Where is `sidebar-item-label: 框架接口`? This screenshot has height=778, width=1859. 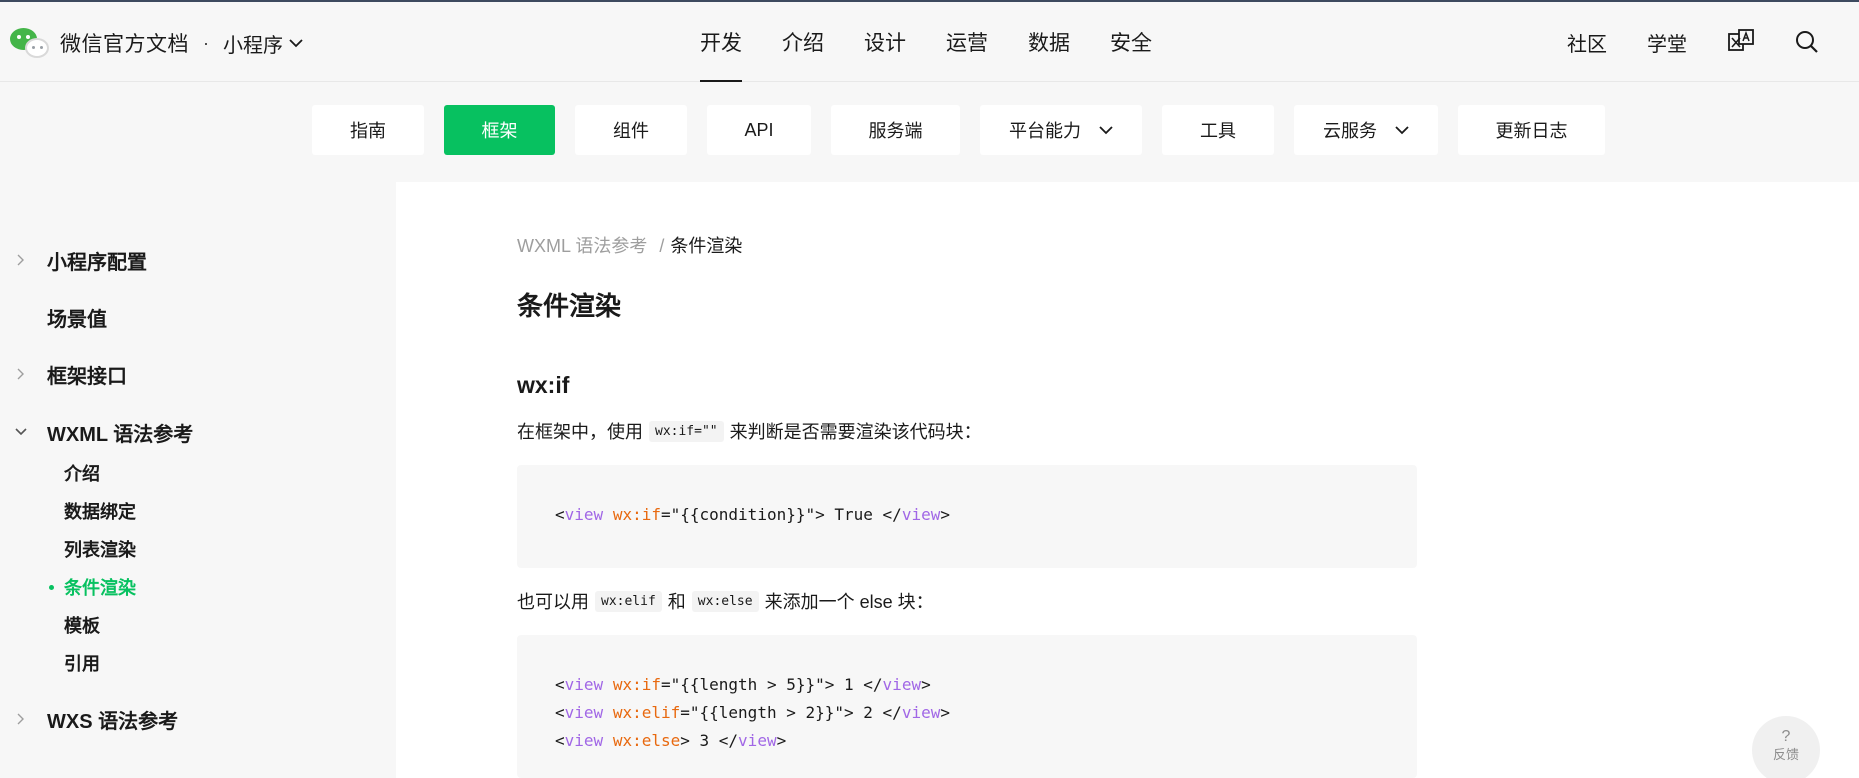
sidebar-item-label: 框架接口 is located at coordinates (87, 376).